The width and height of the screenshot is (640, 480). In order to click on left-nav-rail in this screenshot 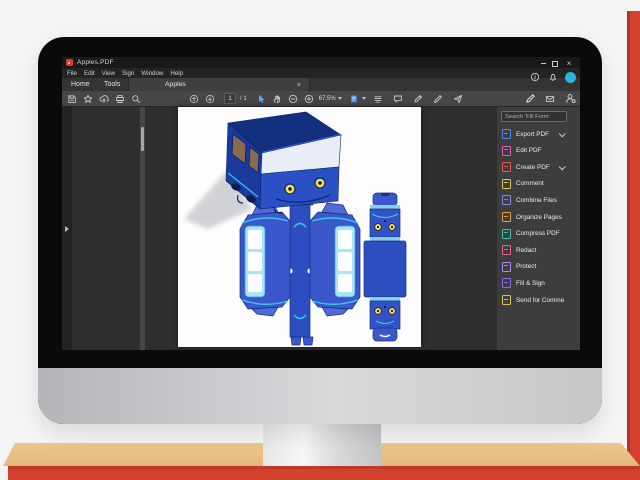, I will do `click(67, 228)`.